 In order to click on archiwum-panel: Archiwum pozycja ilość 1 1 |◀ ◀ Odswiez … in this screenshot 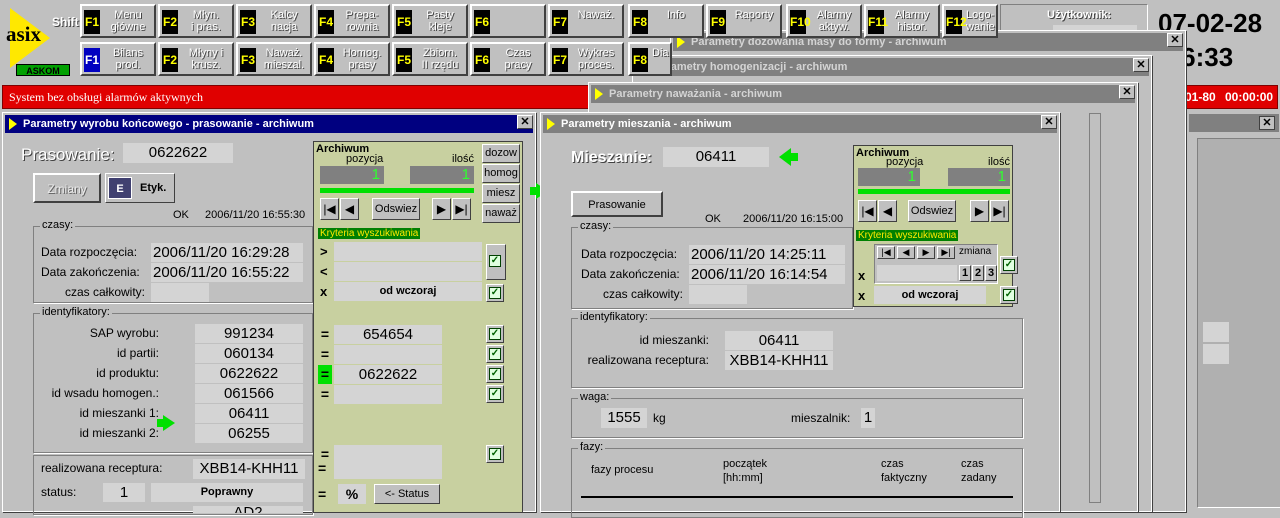, I will do `click(418, 327)`.